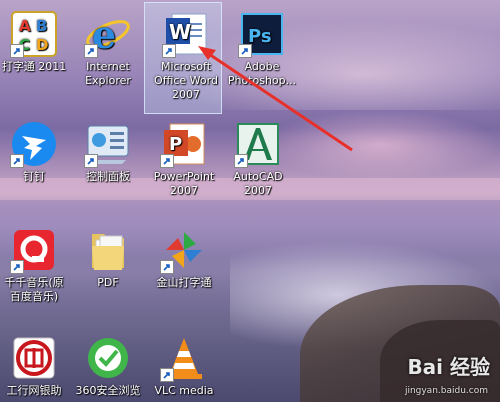 This screenshot has width=500, height=402. What do you see at coordinates (448, 367) in the screenshot?
I see `watermark-logo: Bai 经验` at bounding box center [448, 367].